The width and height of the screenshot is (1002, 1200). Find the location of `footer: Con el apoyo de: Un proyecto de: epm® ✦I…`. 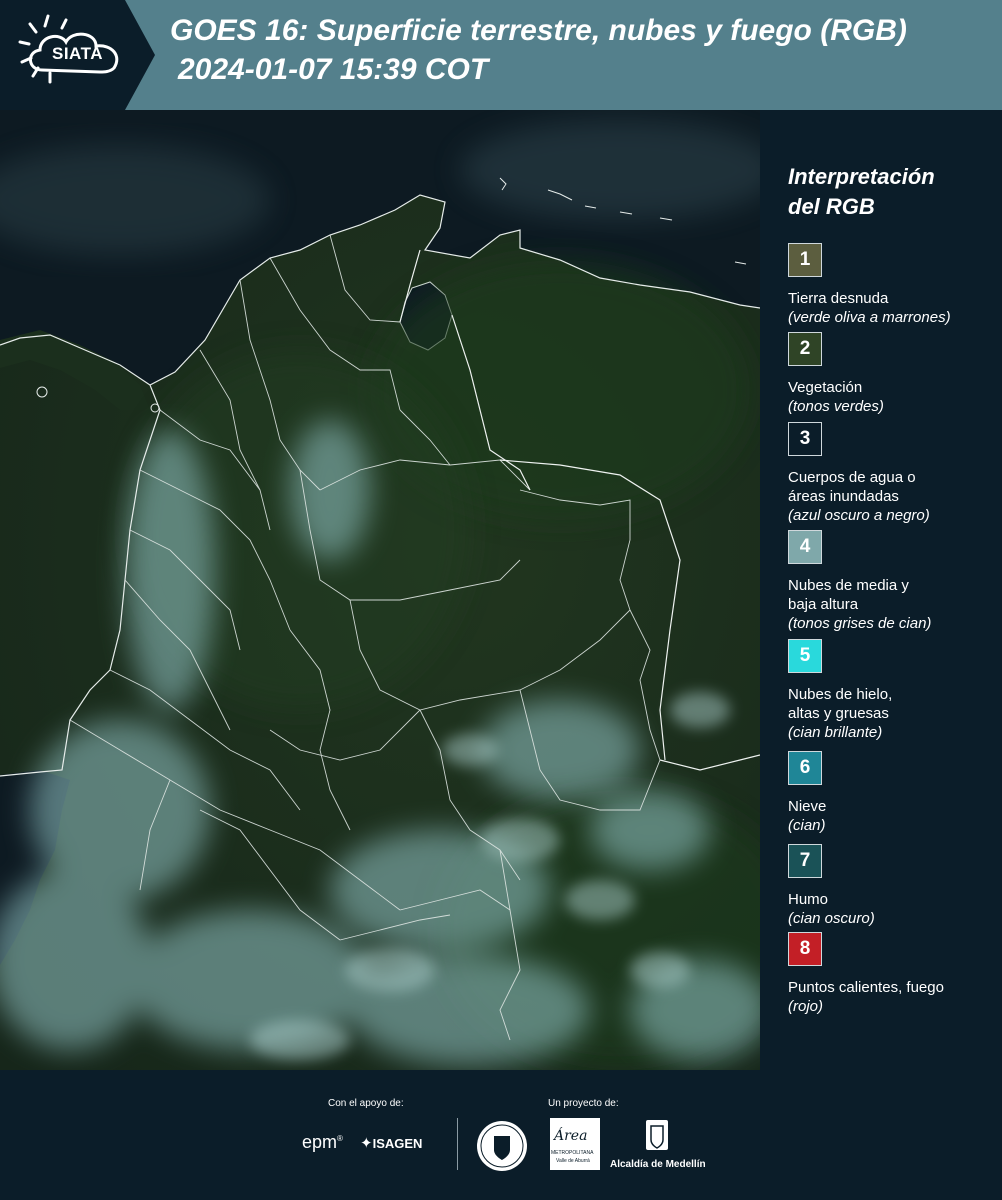

footer: Con el apoyo de: Un proyecto de: epm® ✦I… is located at coordinates (501, 1135).